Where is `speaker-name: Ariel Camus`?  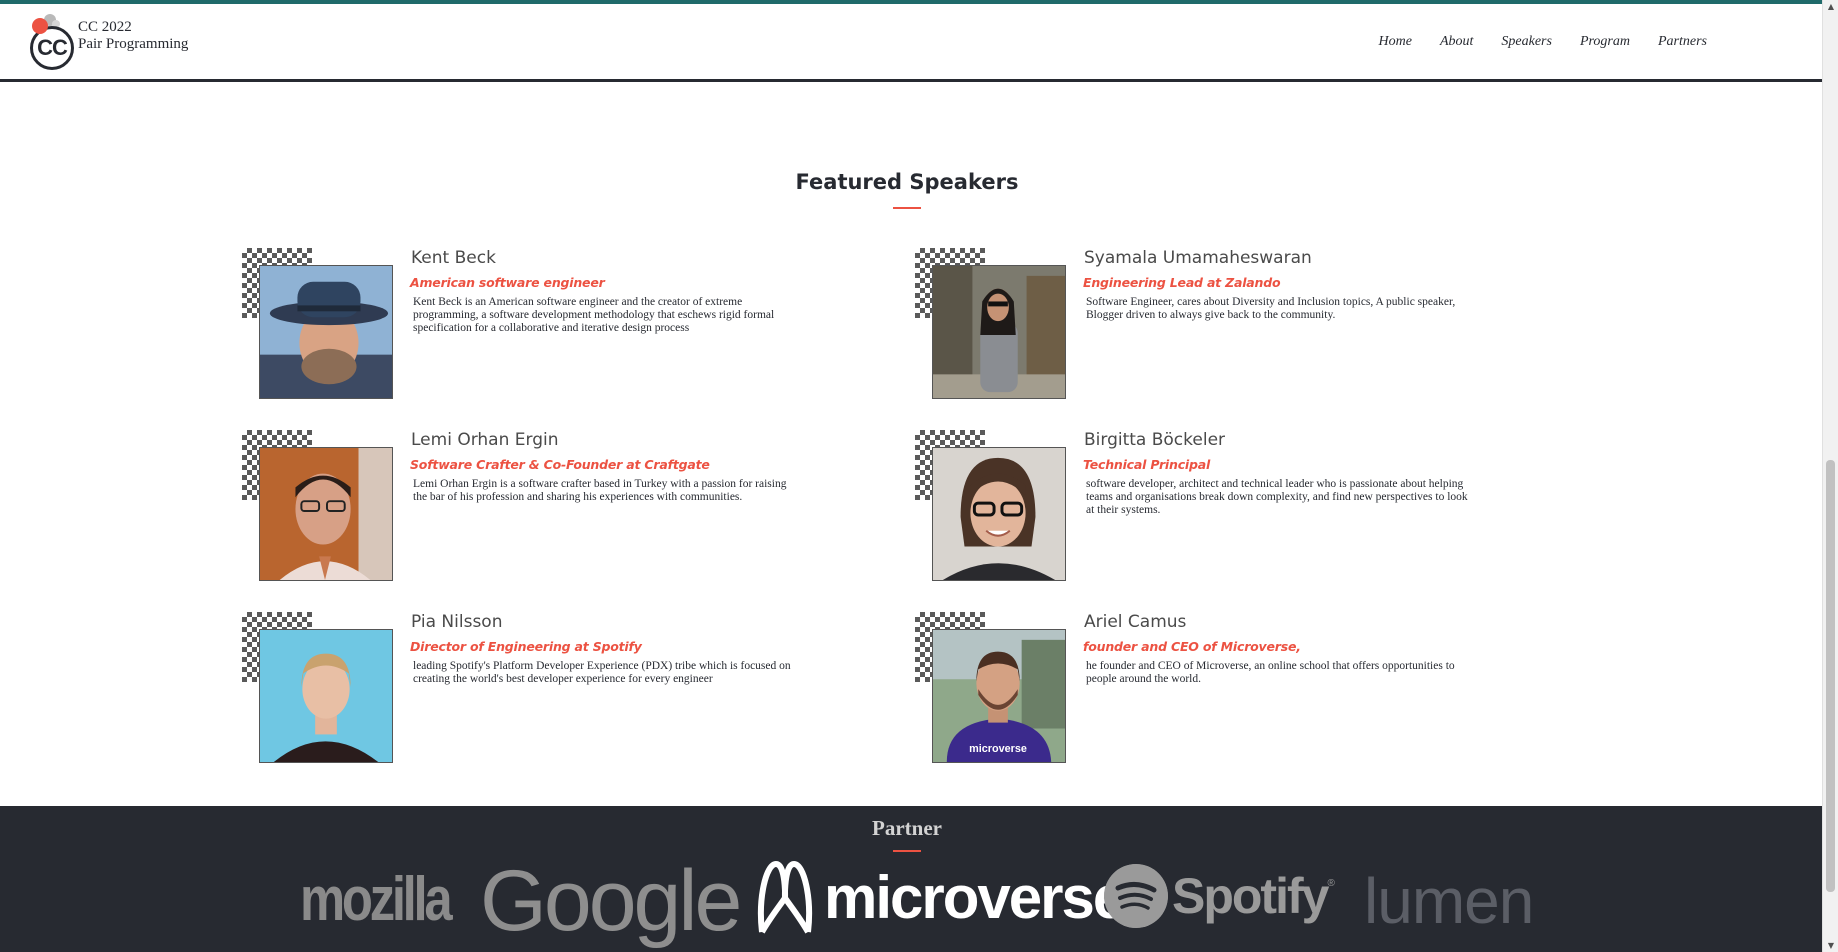
speaker-name: Ariel Camus is located at coordinates (1135, 622).